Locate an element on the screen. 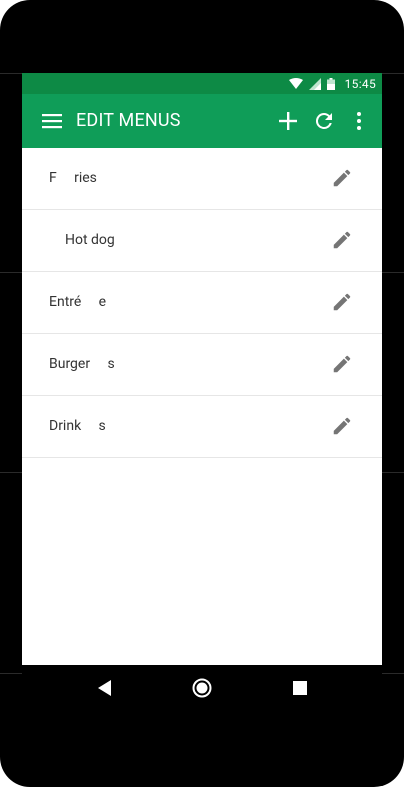  app-bar: EDIT MENUS is located at coordinates (202, 121).